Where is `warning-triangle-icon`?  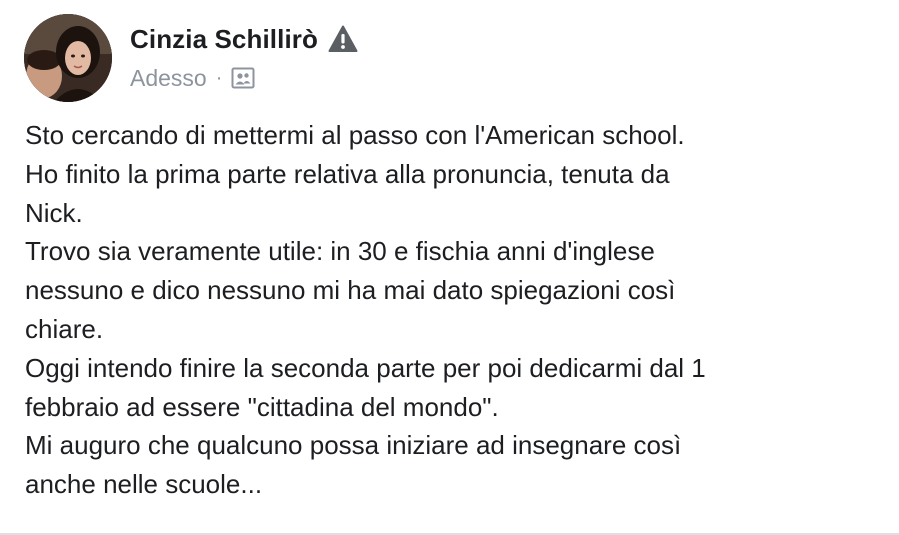 warning-triangle-icon is located at coordinates (343, 39).